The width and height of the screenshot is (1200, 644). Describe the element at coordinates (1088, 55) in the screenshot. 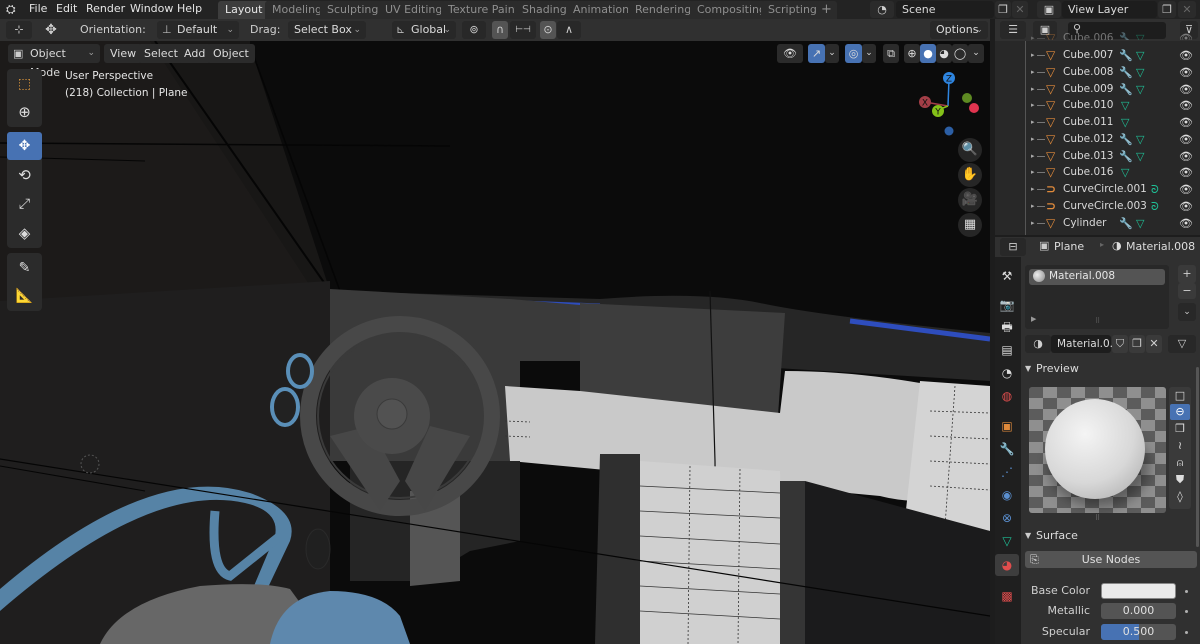

I see `outliner-item-name: Cube.007` at that location.